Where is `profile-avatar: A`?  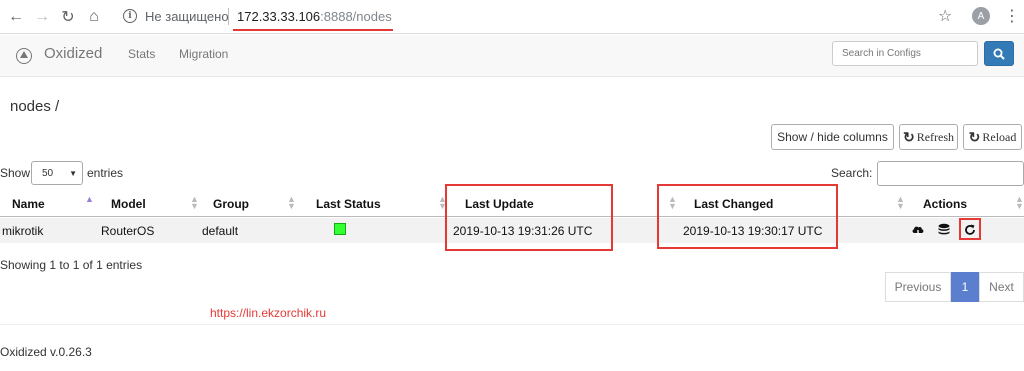 profile-avatar: A is located at coordinates (981, 16).